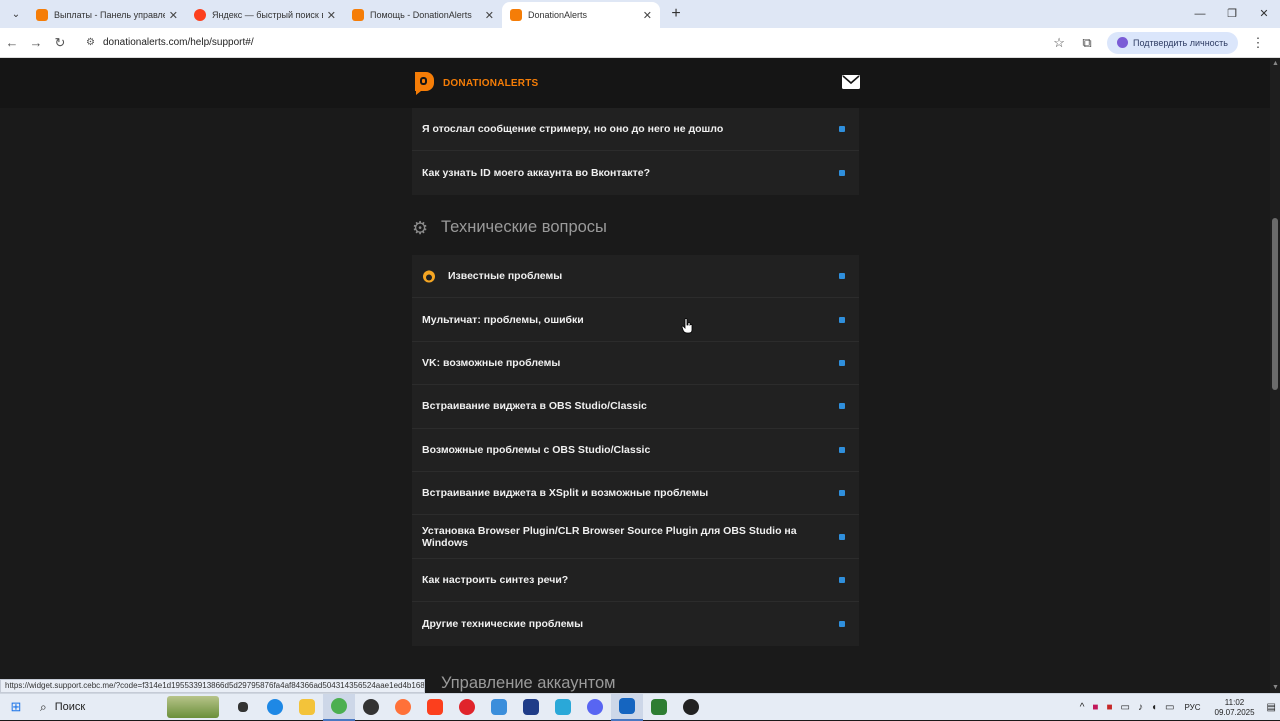 This screenshot has width=1280, height=721. I want to click on yandex-browser-icon, so click(371, 707).